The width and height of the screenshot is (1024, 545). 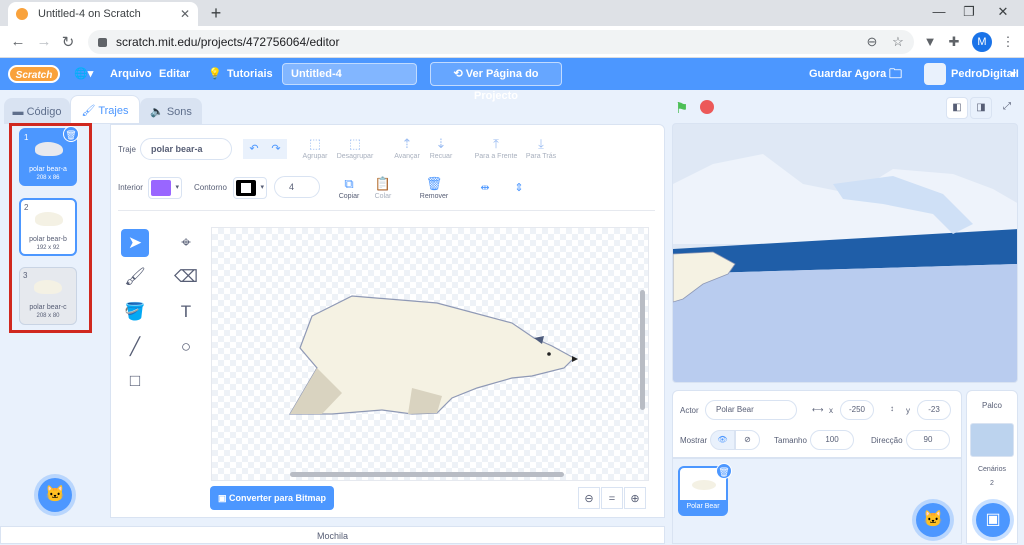 What do you see at coordinates (250, 74) in the screenshot?
I see `menu-tutorials: Tutoriais` at bounding box center [250, 74].